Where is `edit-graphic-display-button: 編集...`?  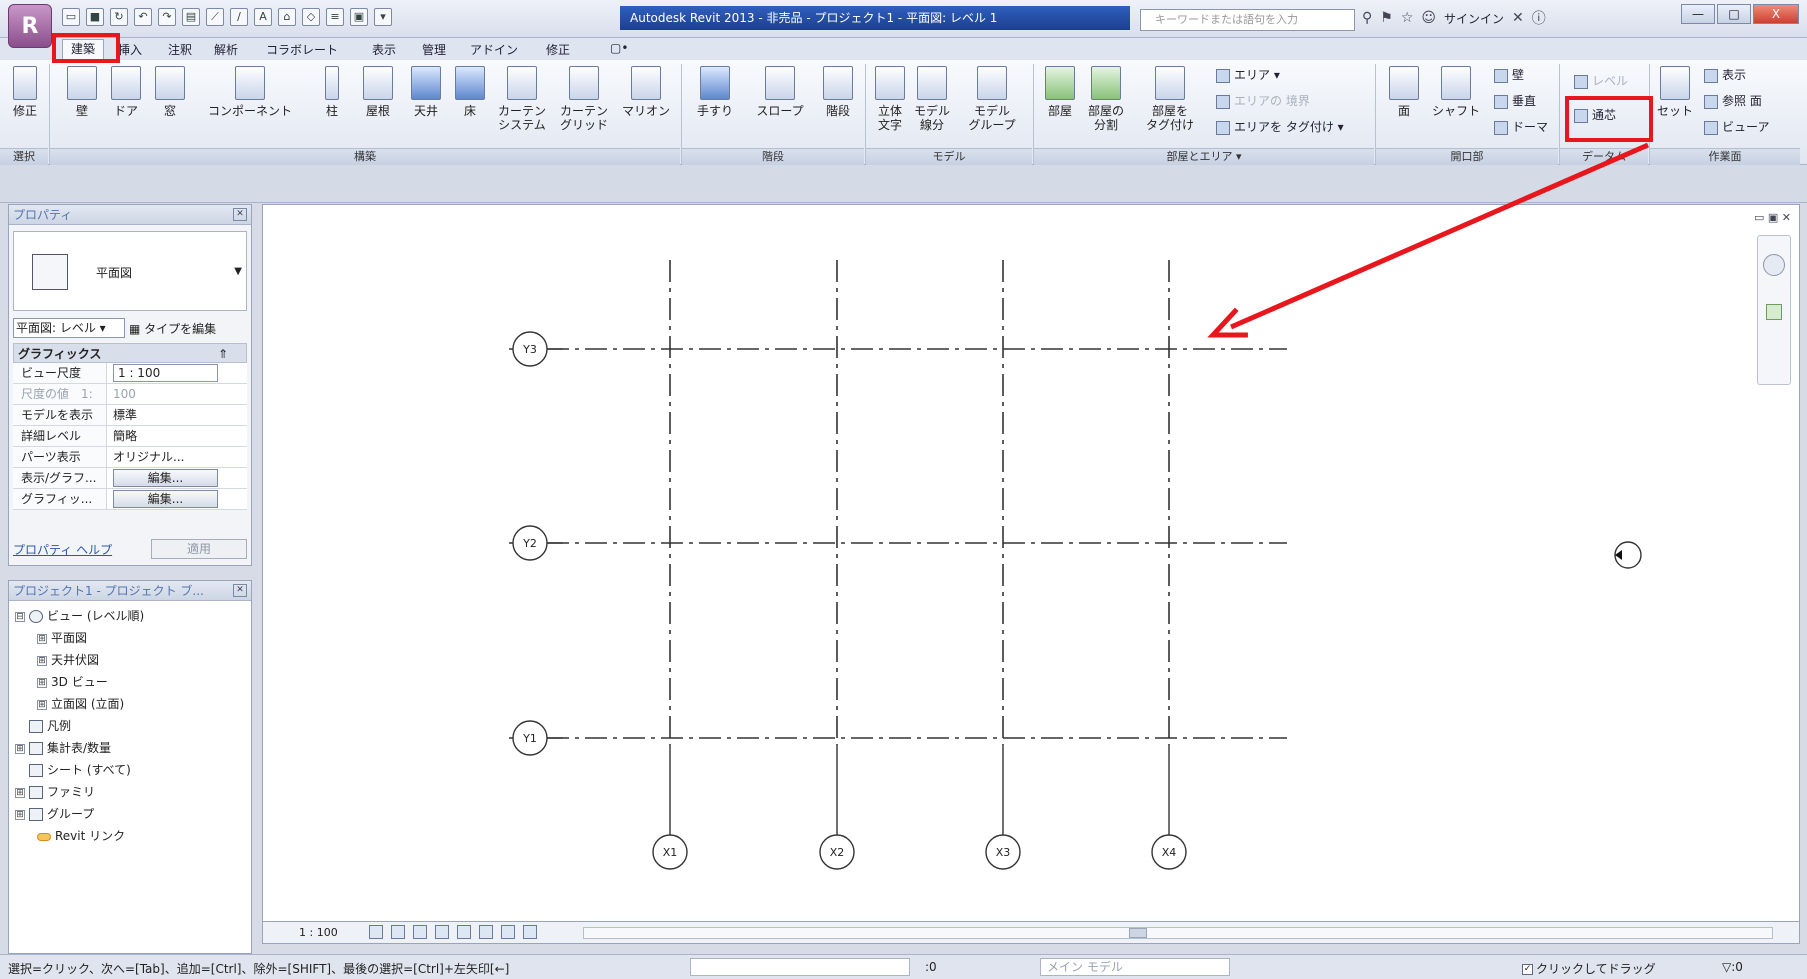 edit-graphic-display-button: 編集... is located at coordinates (165, 499).